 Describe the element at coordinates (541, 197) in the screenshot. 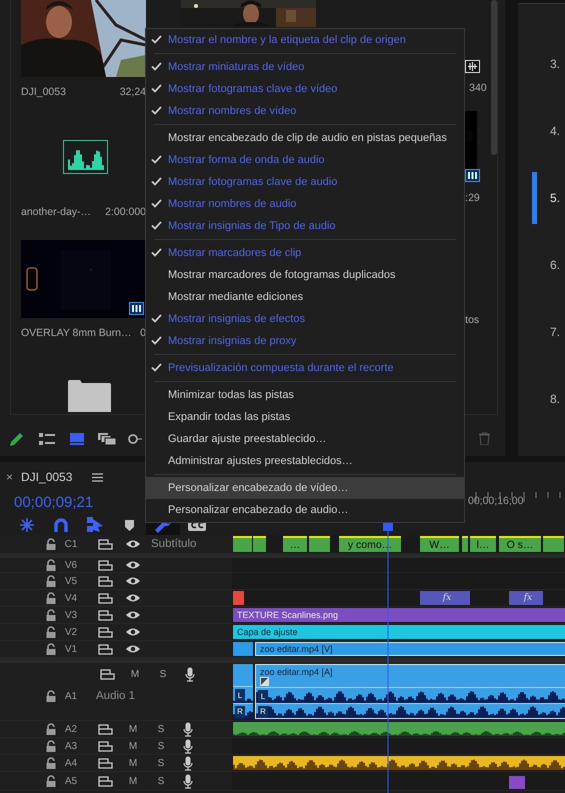

I see `list-item: 5.` at that location.